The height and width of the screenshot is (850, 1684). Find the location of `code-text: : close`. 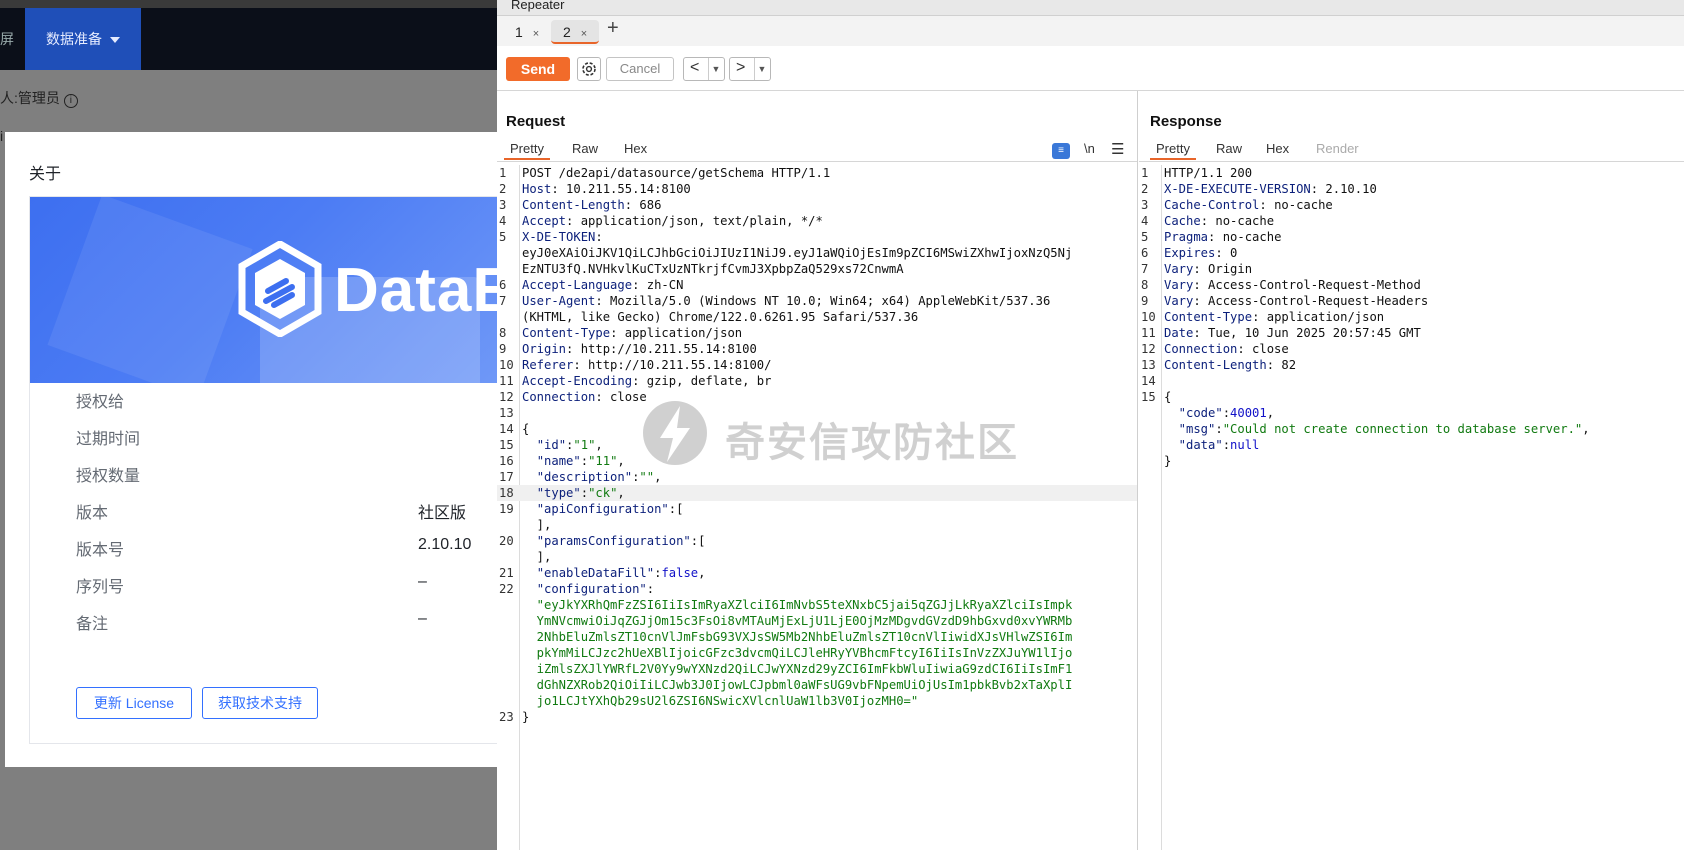

code-text: : close is located at coordinates (621, 397).